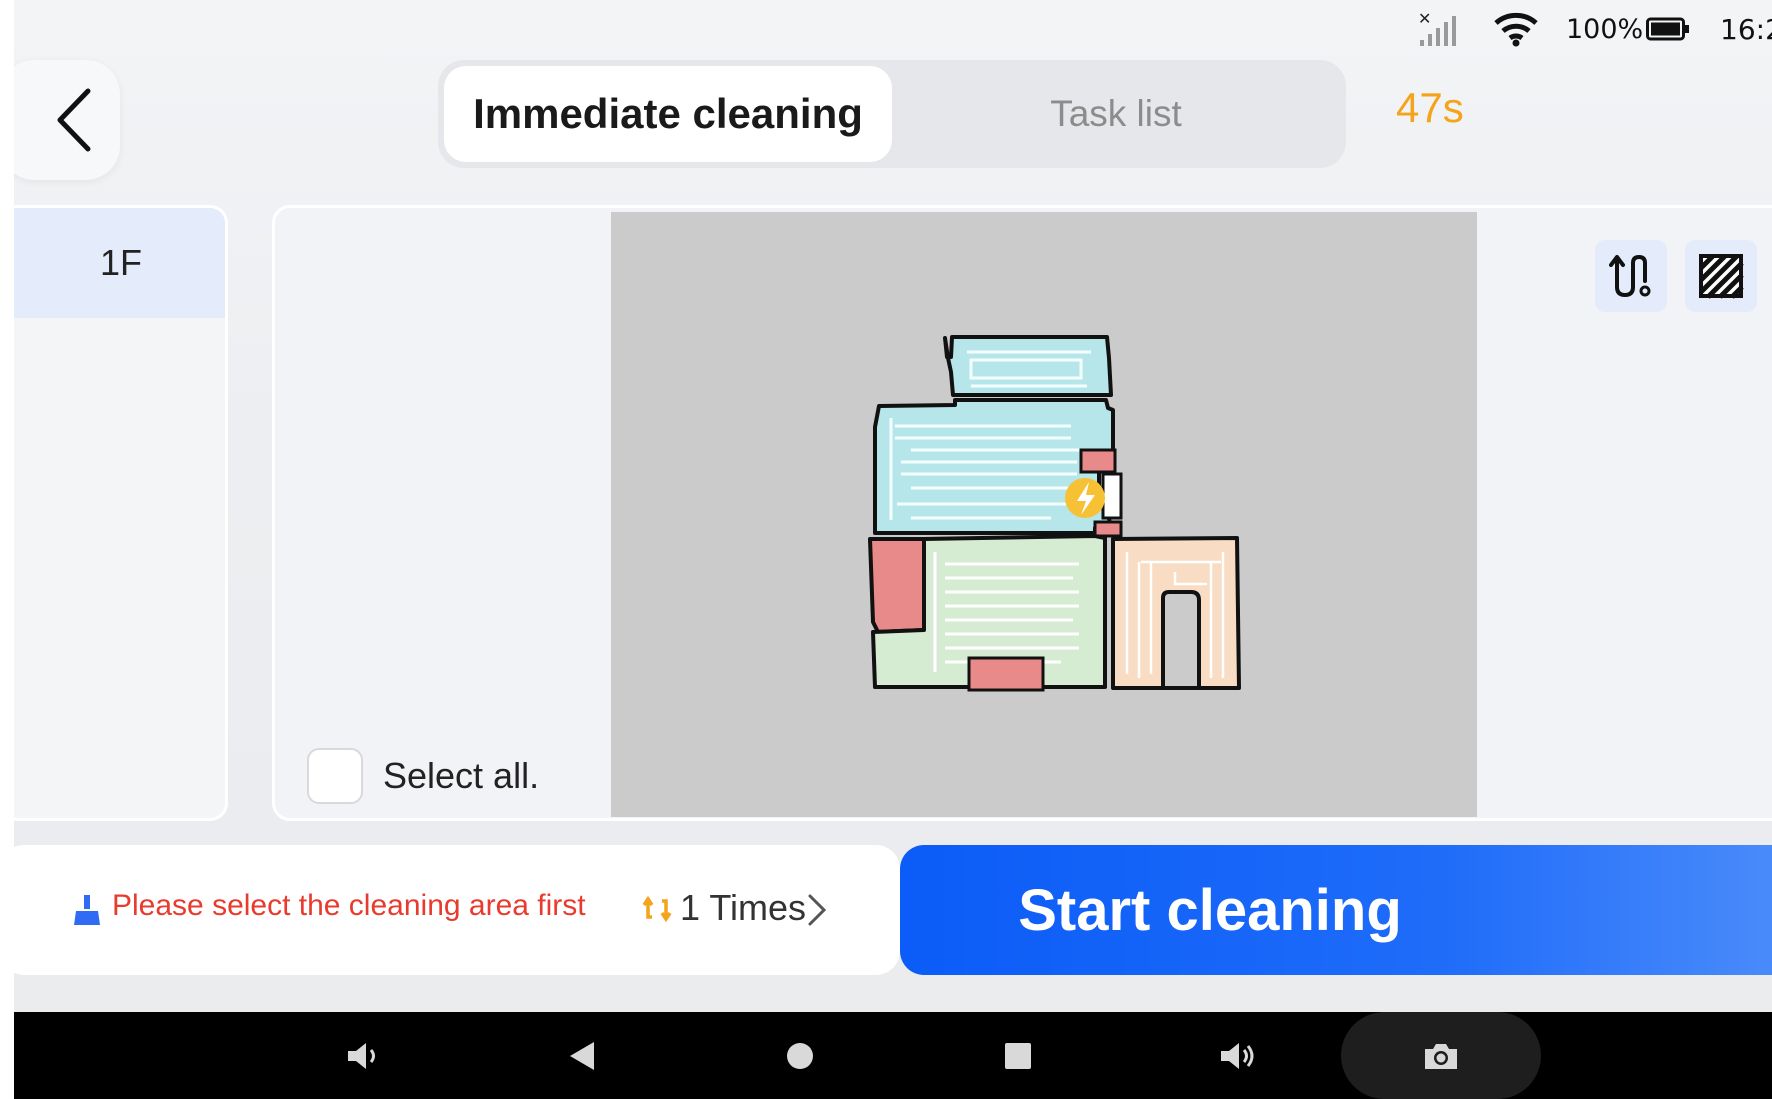  I want to click on hatch-icon, so click(1721, 276).